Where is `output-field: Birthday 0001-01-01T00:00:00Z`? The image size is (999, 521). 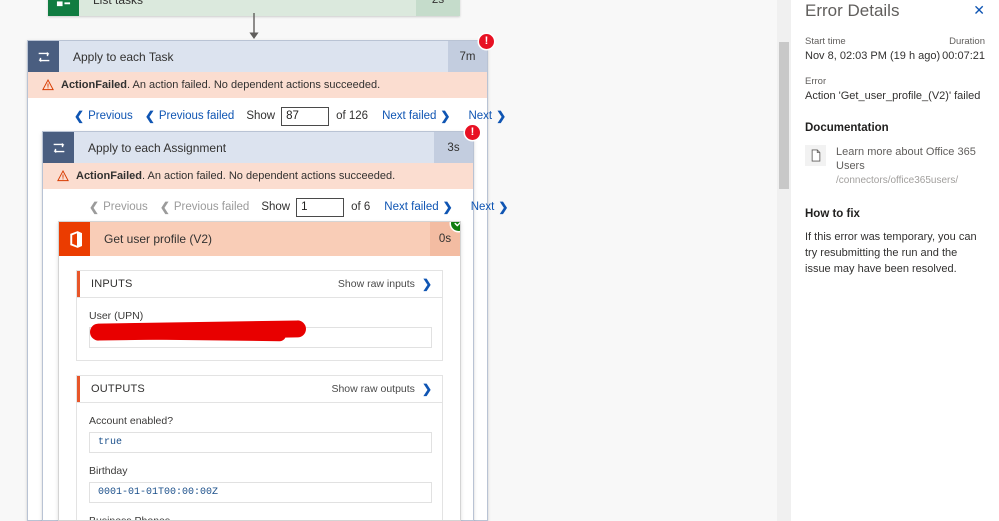
output-field: Birthday 0001-01-01T00:00:00Z is located at coordinates (260, 484).